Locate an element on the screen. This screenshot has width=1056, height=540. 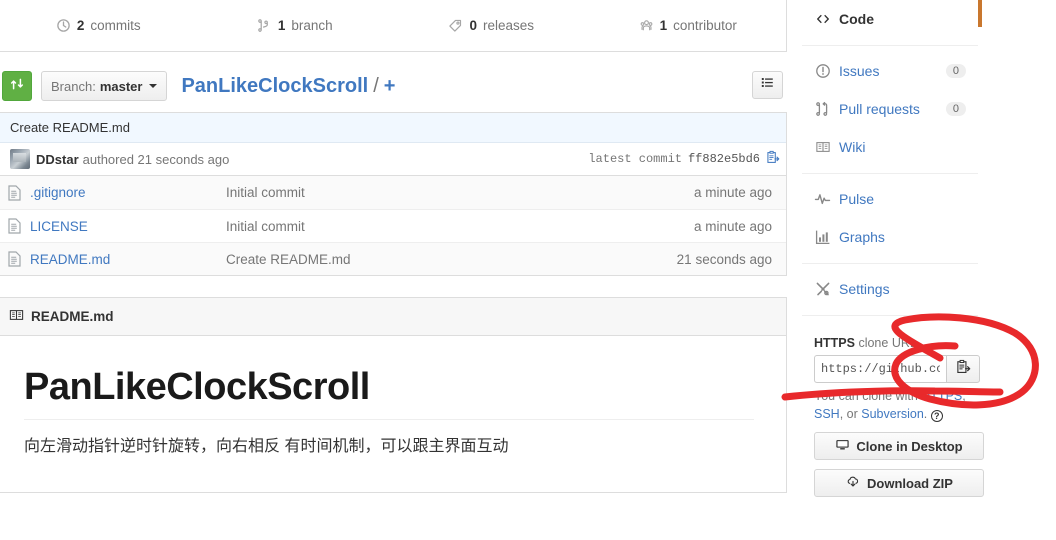
stat-releases: 0 releases is located at coordinates (491, 25).